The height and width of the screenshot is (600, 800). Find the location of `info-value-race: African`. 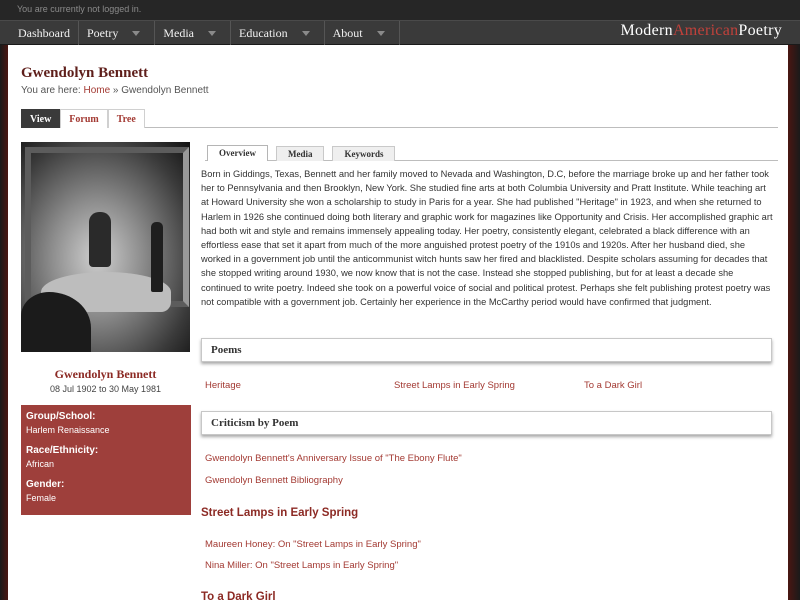

info-value-race: African is located at coordinates (106, 464).